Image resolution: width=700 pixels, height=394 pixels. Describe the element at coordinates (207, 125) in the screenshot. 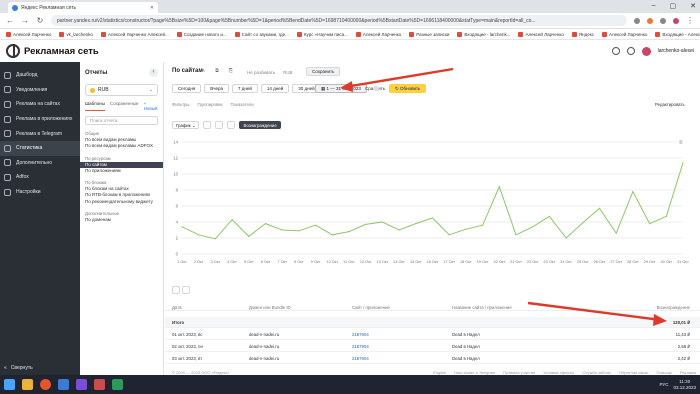

I see `pen-icon` at that location.